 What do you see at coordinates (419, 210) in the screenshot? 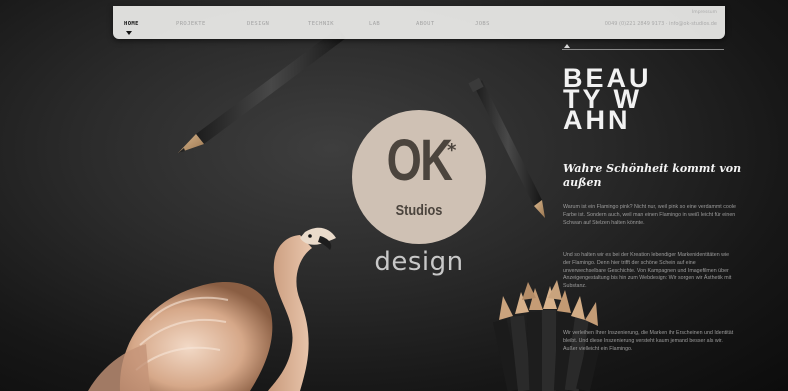
I see `logo-studios-text: Studios` at bounding box center [419, 210].